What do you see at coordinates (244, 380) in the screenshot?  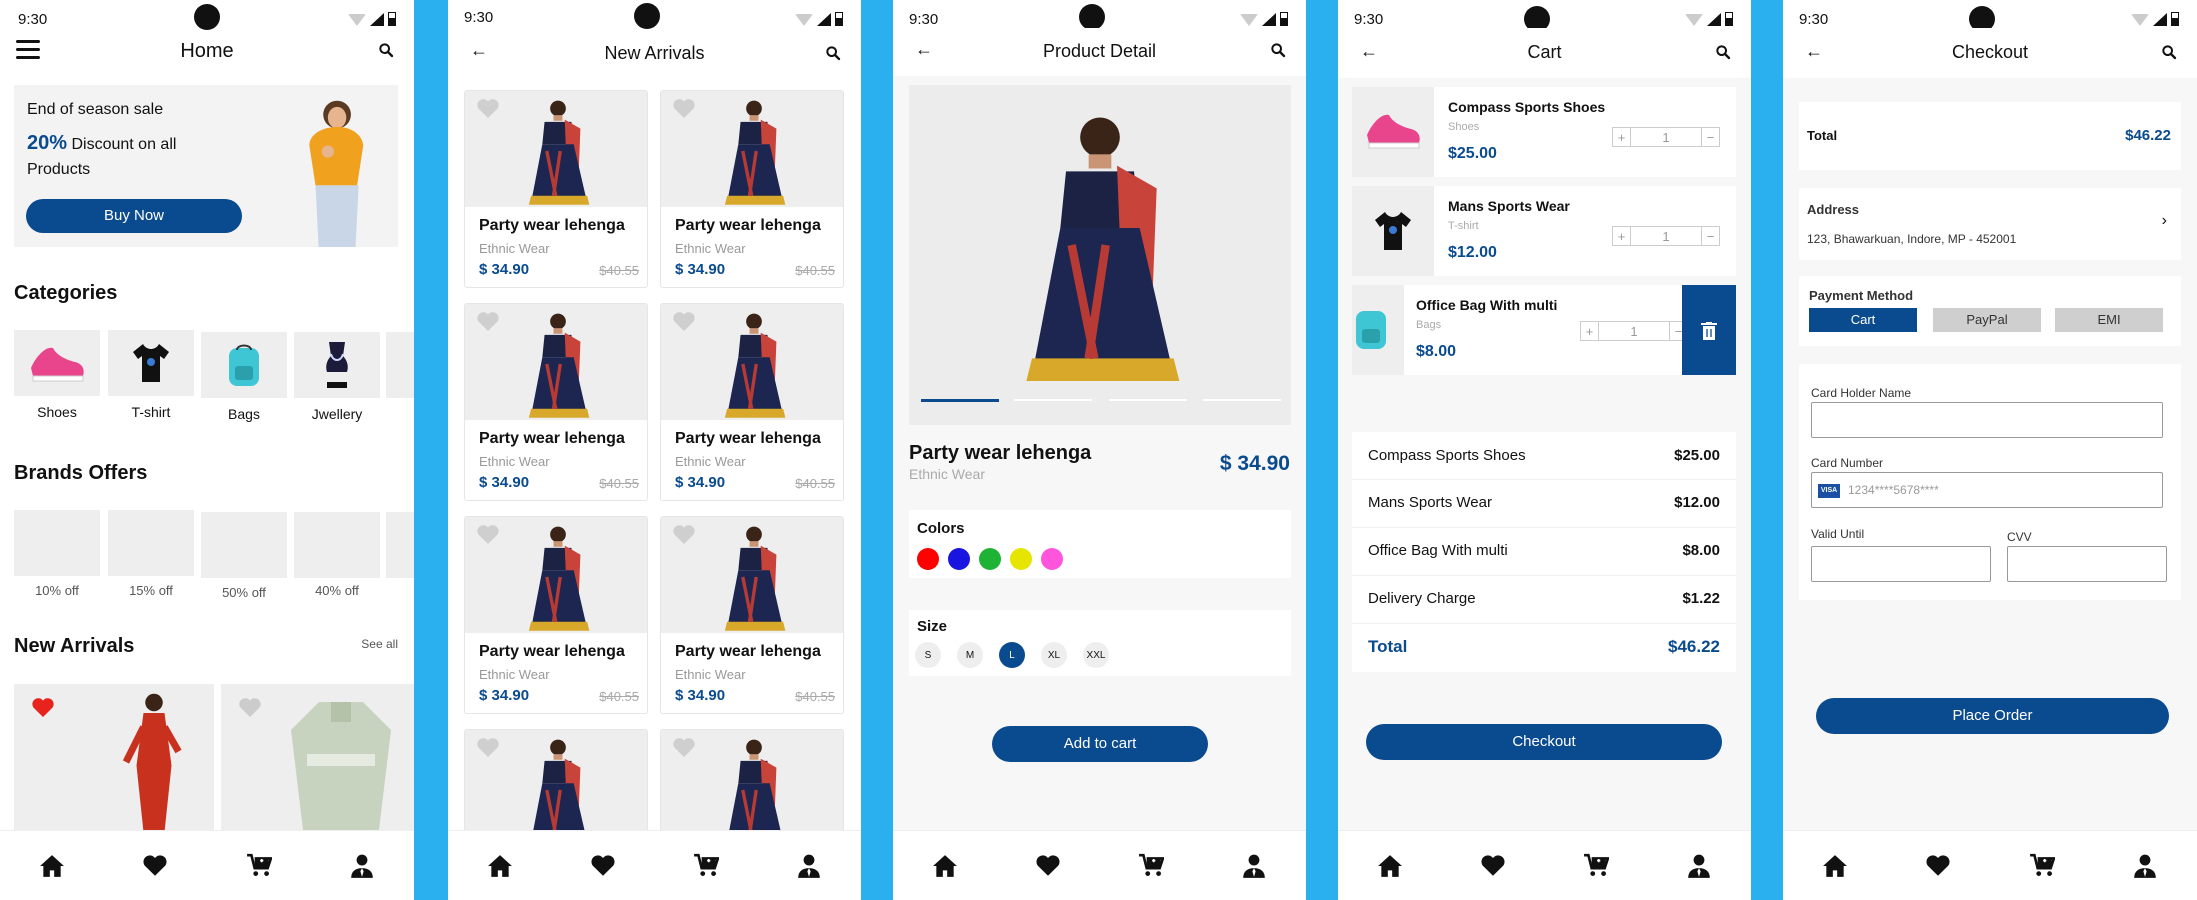 I see `category-bags: Bags` at bounding box center [244, 380].